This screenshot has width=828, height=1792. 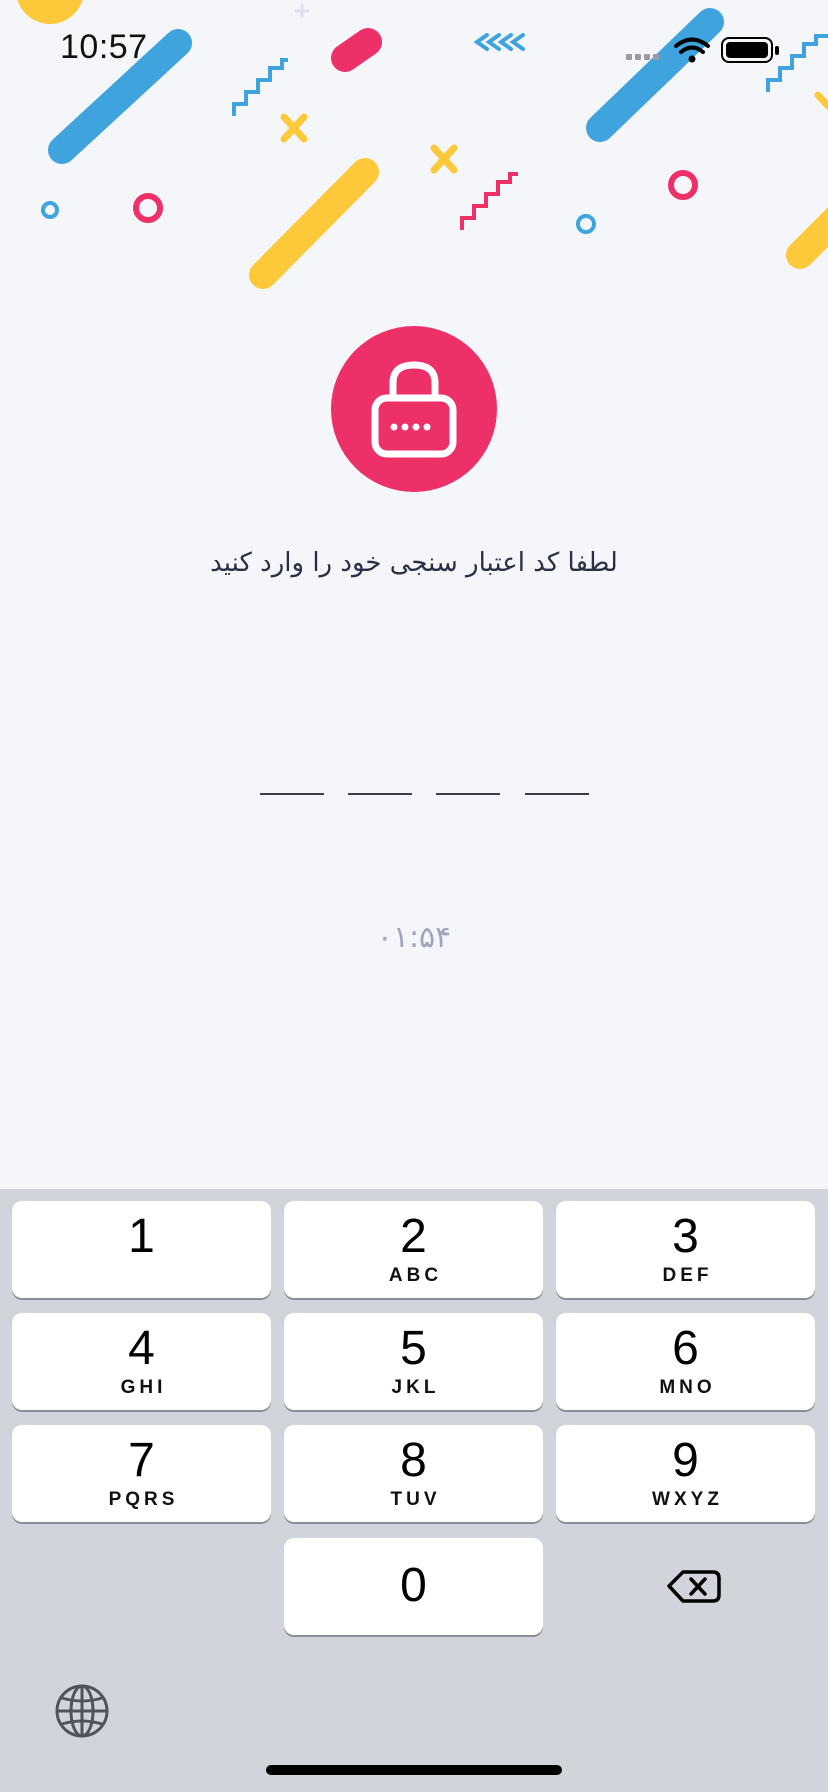 I want to click on key-2: 2 ABC, so click(x=413, y=1249).